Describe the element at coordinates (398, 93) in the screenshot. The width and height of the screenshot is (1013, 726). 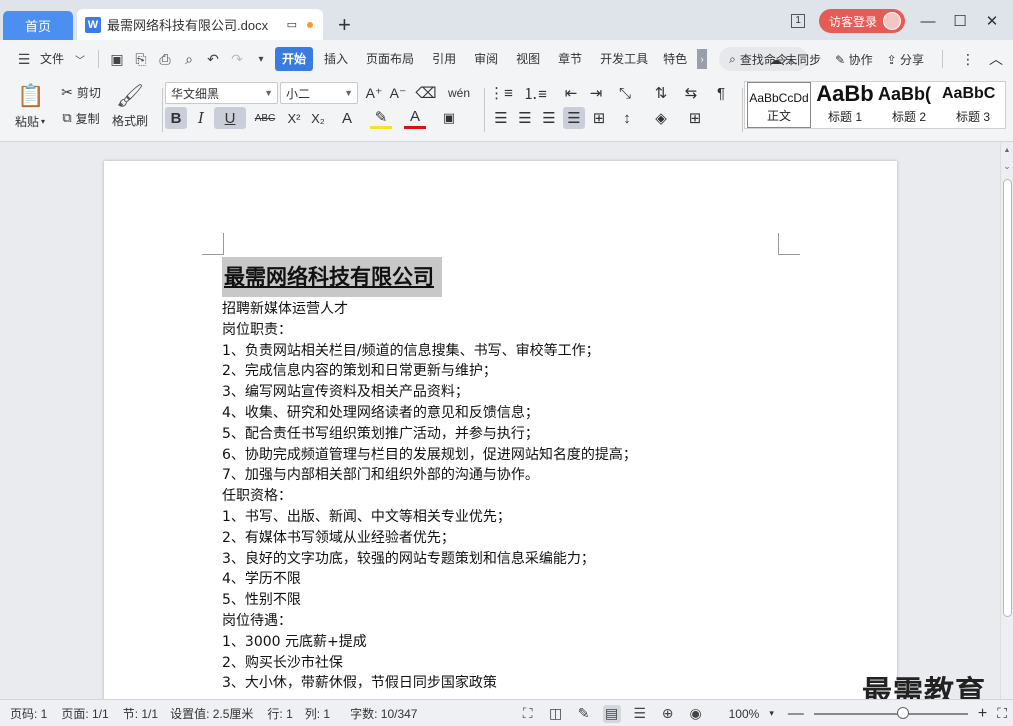
I see `shrink-font-icon: A⁻` at that location.